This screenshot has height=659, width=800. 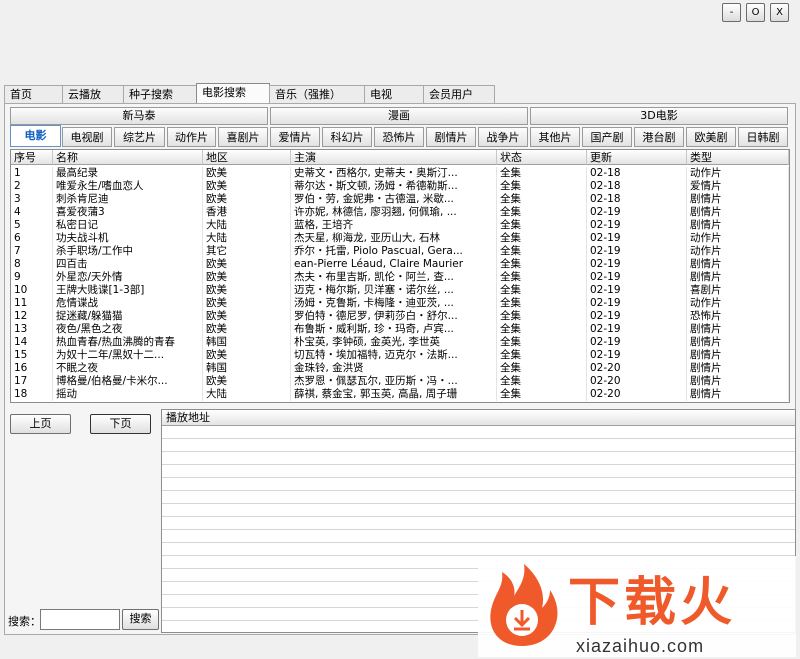 I want to click on category-scifi-button: 科幻片, so click(x=347, y=137).